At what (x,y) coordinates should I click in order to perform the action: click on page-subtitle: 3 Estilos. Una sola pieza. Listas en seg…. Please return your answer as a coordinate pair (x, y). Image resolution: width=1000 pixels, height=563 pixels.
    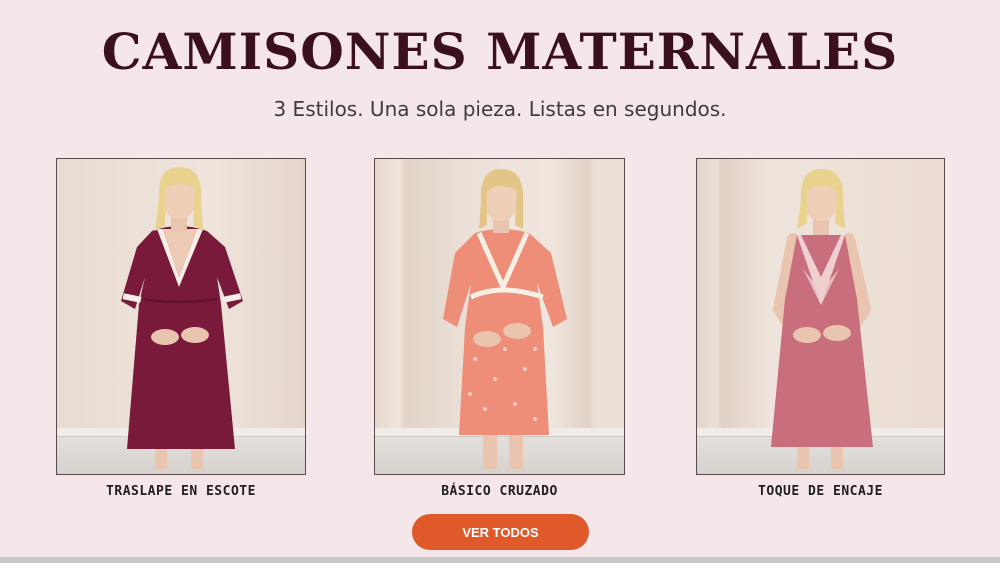
    Looking at the image, I should click on (500, 109).